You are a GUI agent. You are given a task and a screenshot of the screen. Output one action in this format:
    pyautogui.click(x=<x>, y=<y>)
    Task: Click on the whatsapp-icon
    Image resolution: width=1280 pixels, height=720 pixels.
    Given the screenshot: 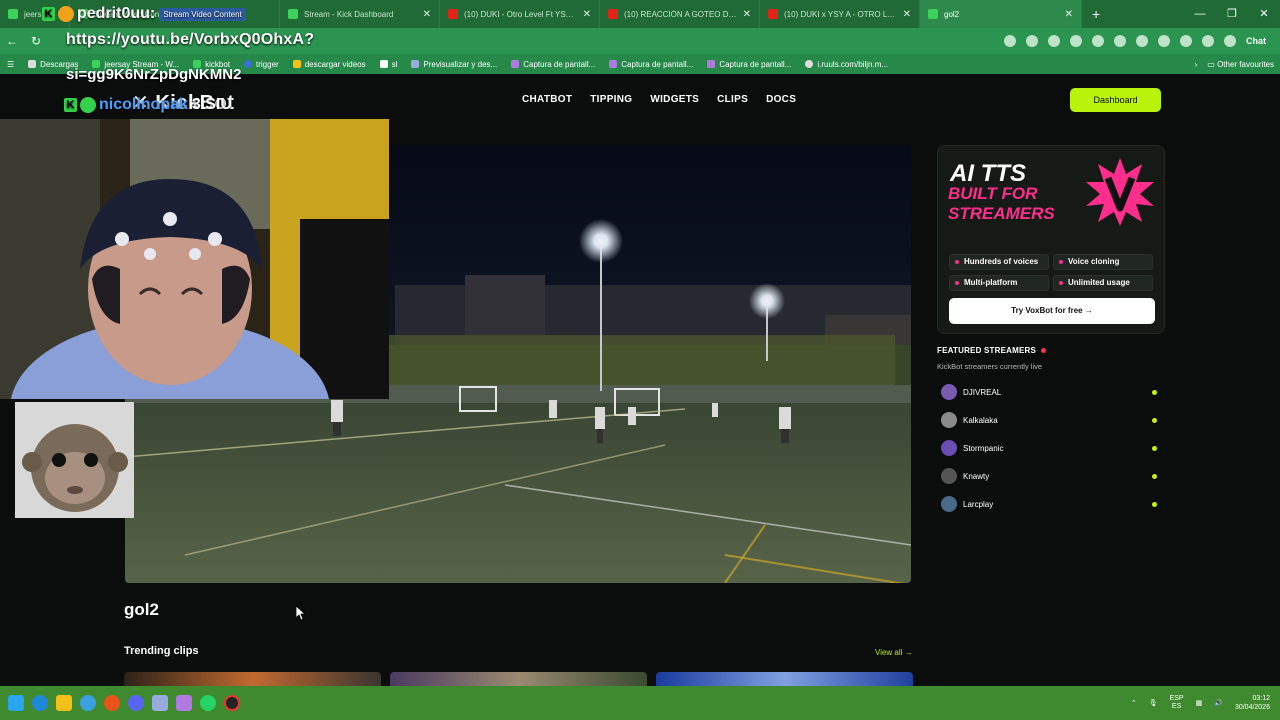 What is the action you would take?
    pyautogui.click(x=208, y=703)
    